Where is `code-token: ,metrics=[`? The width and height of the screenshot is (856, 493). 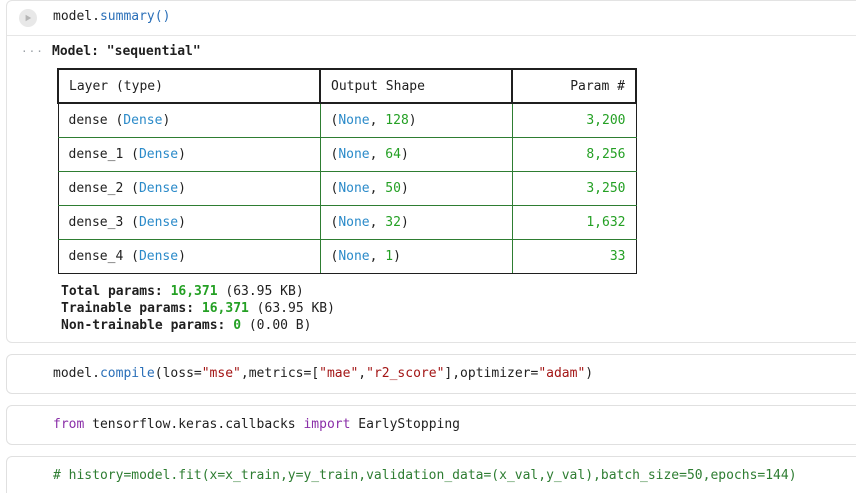
code-token: ,metrics=[ is located at coordinates (280, 373).